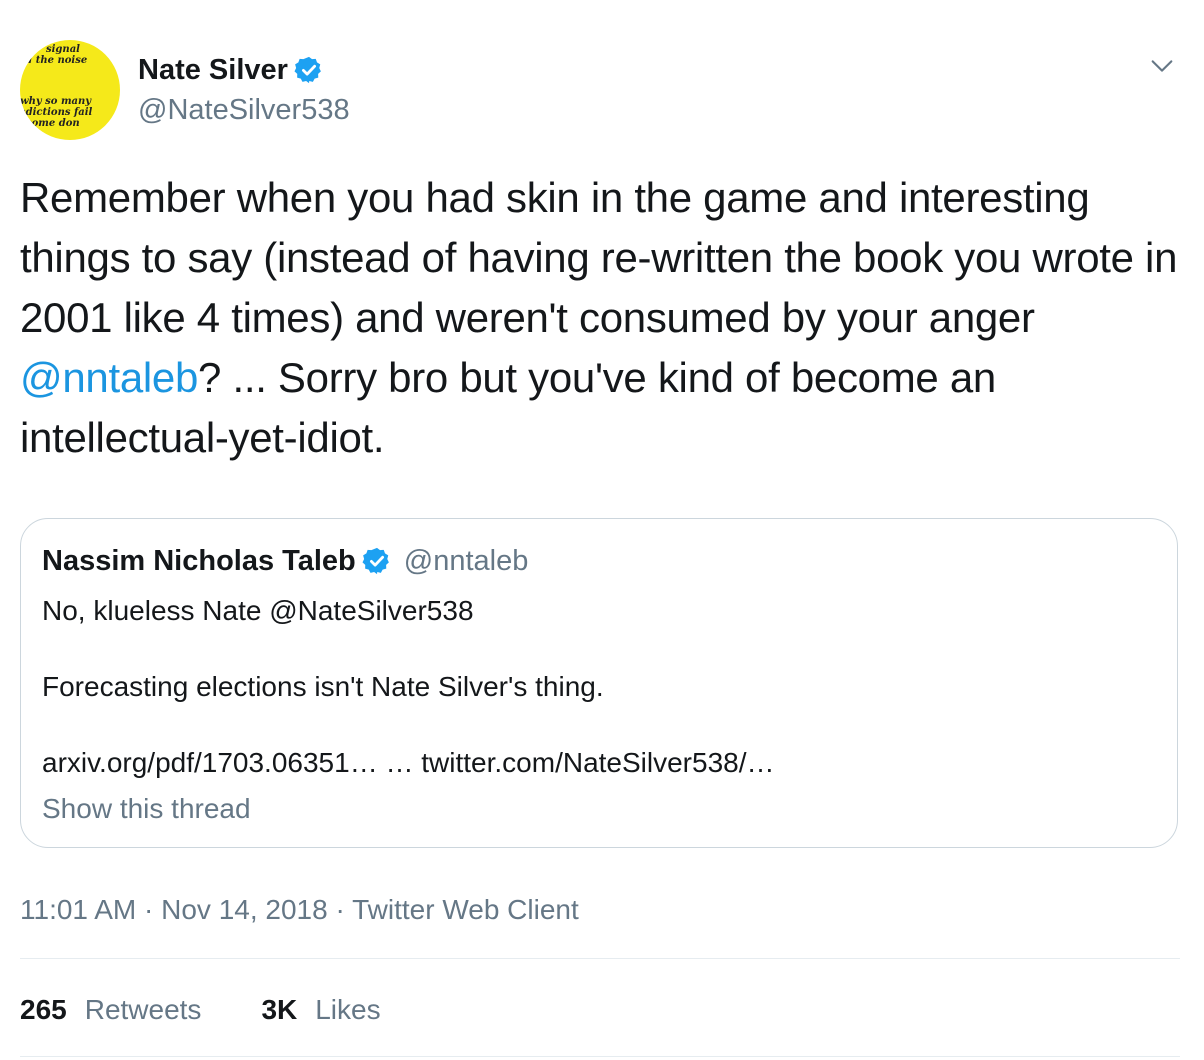 This screenshot has width=1204, height=1060. I want to click on likes-count: 3K, so click(279, 1009).